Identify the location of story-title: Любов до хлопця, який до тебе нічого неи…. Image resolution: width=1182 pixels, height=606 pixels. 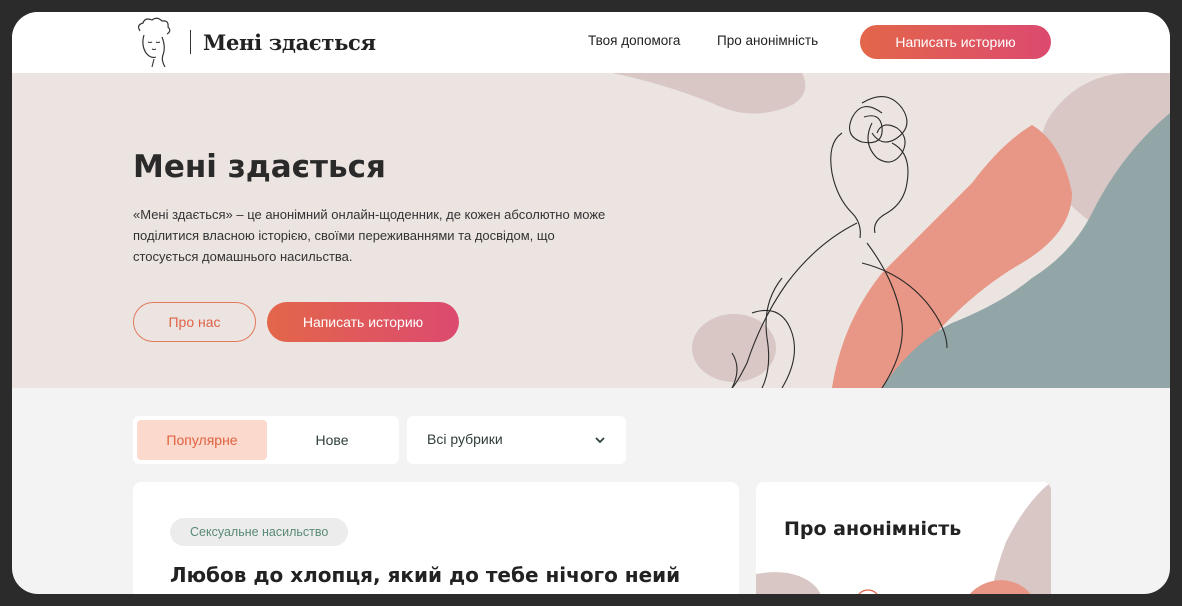
(440, 578).